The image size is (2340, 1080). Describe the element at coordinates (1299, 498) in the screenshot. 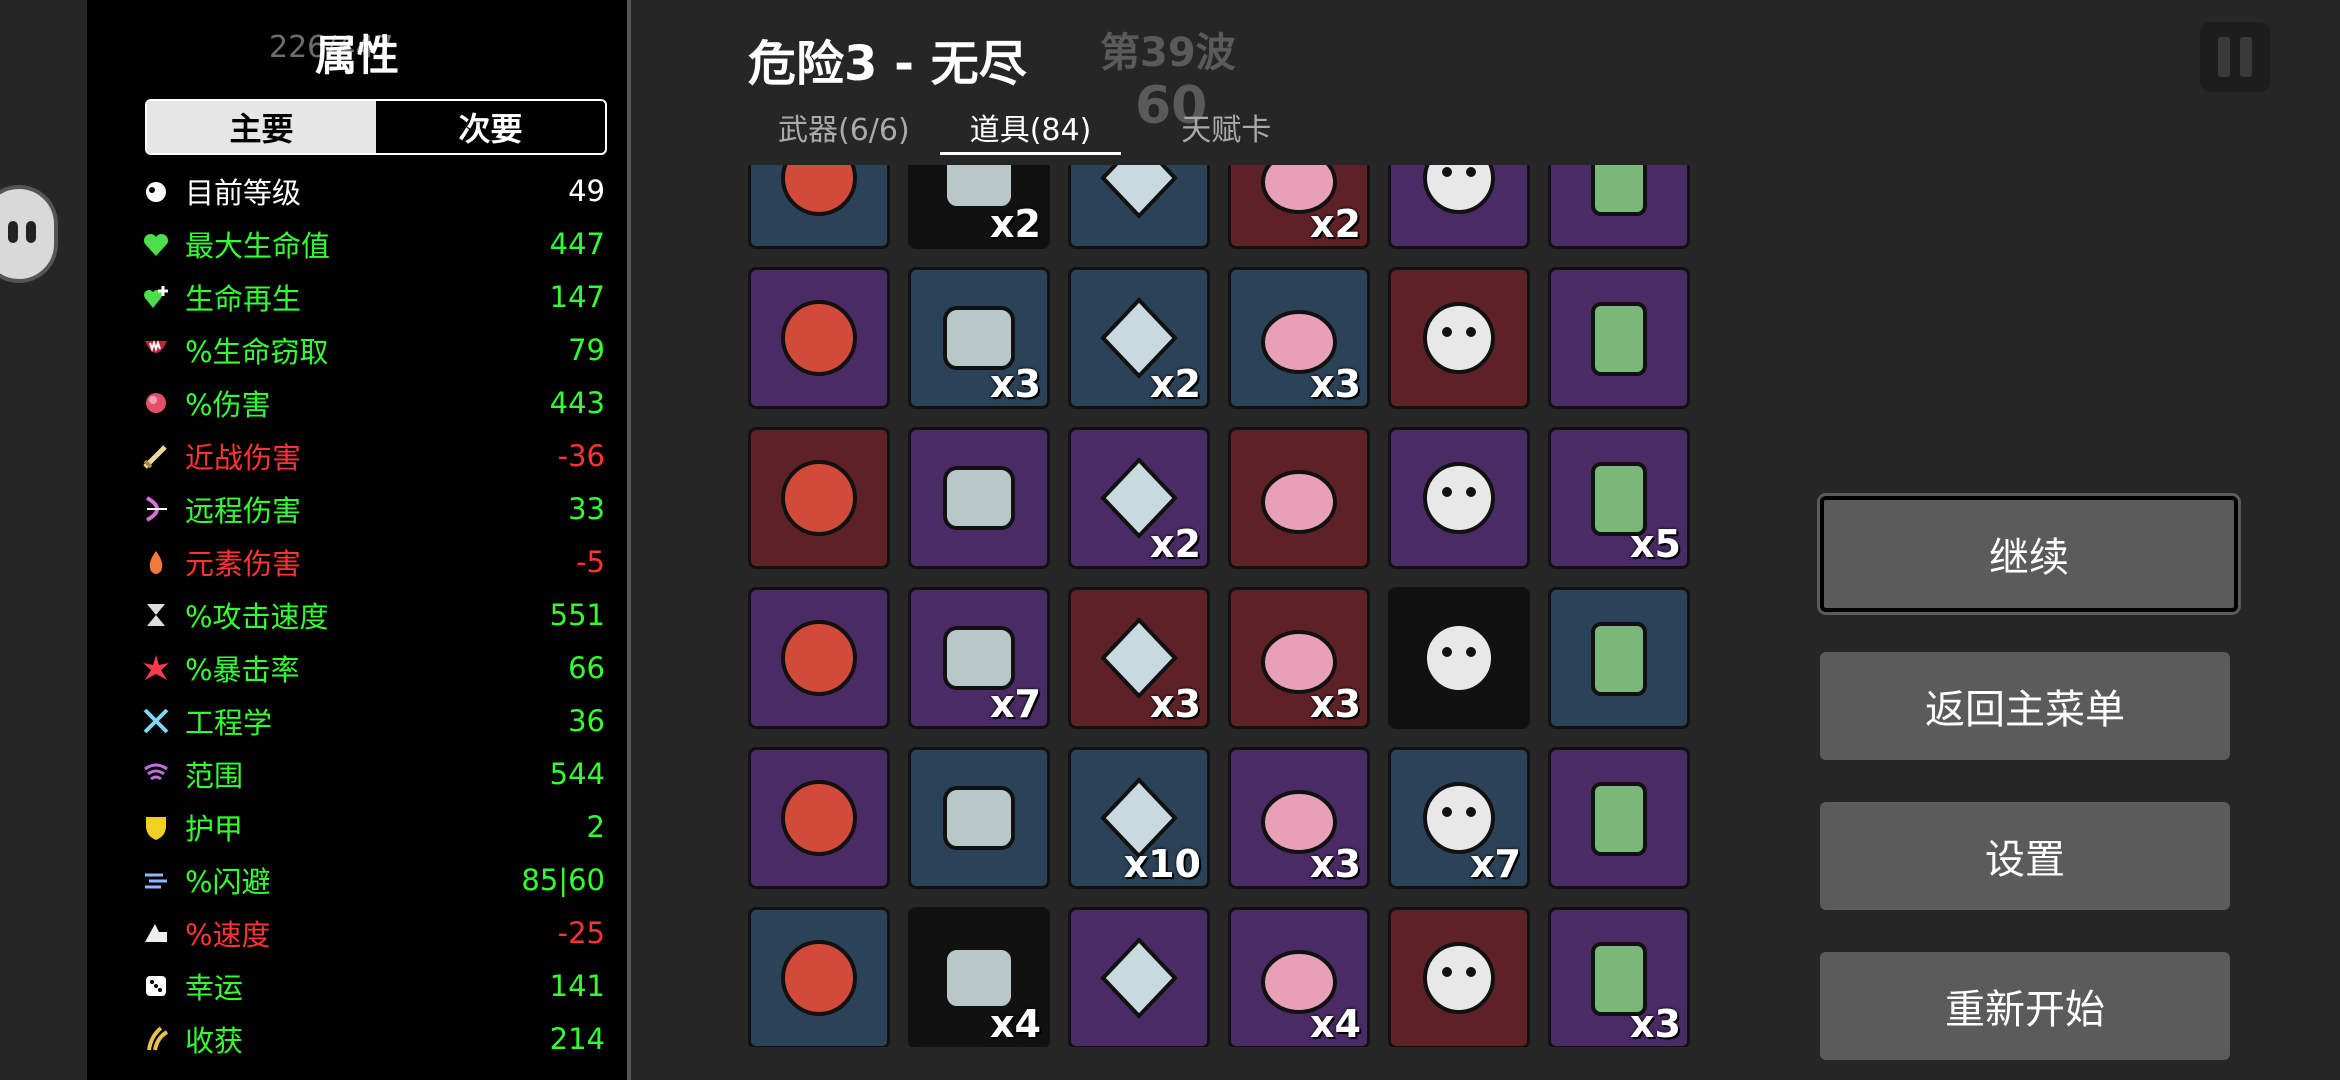

I see `binoculars-item` at that location.